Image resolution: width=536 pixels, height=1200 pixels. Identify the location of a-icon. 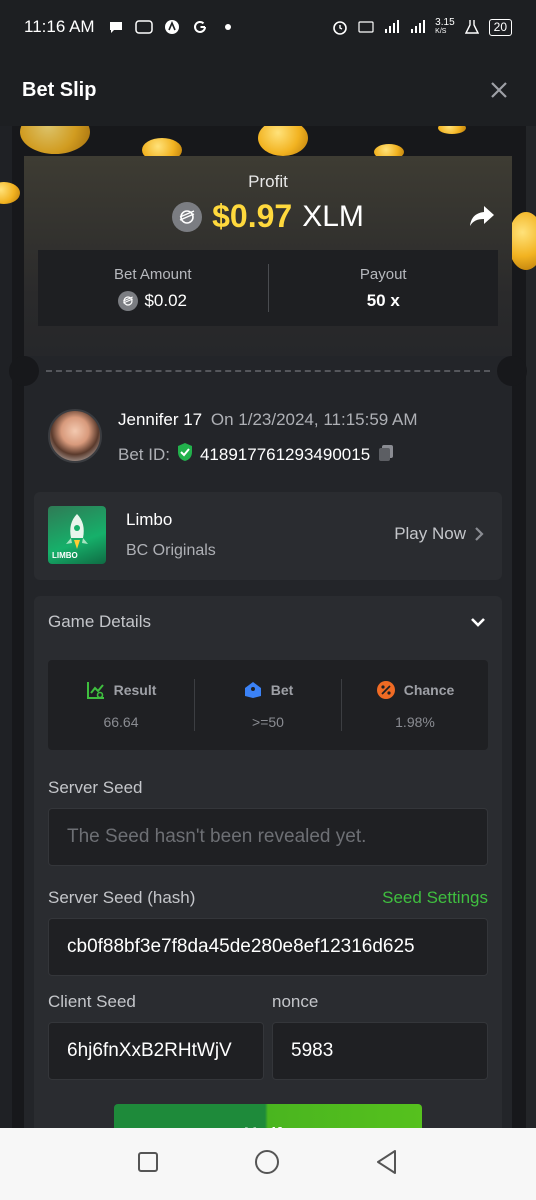
(172, 27).